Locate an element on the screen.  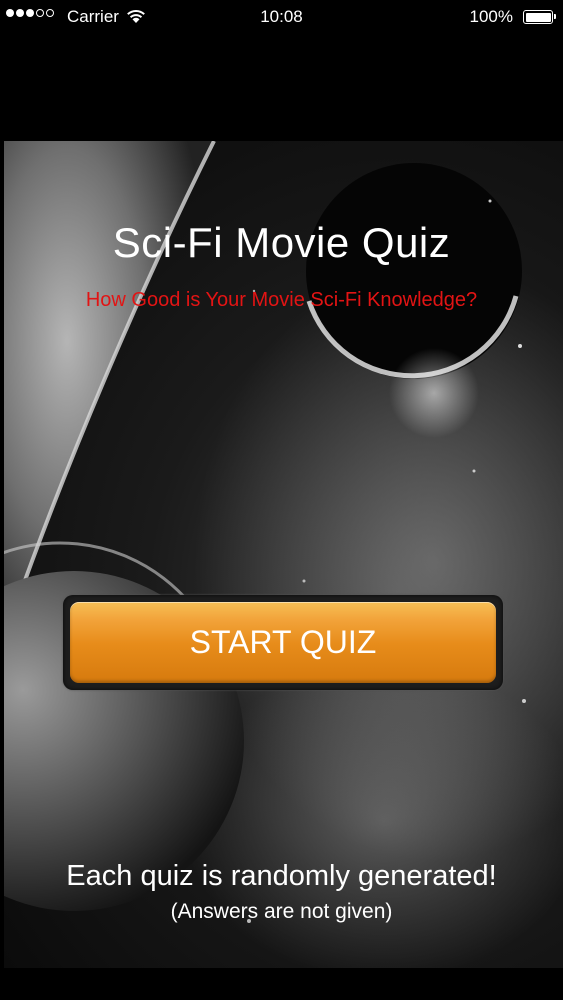
page-subtitle: How Good is Your Movie Sci-Fi Knowledge? is located at coordinates (281, 300).